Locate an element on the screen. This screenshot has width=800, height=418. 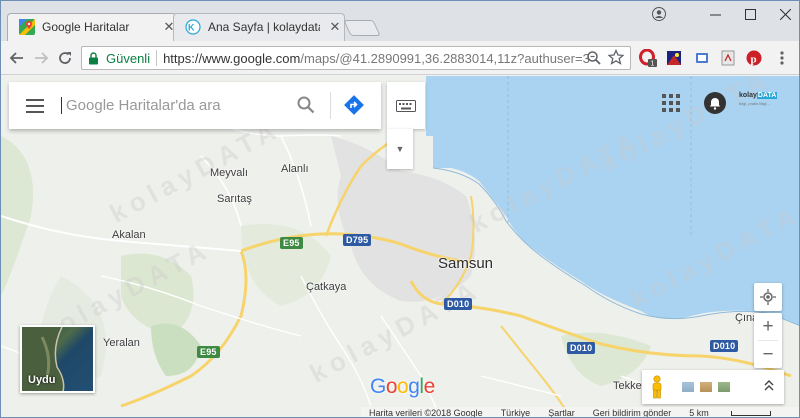
logo-letter: g is located at coordinates (414, 386).